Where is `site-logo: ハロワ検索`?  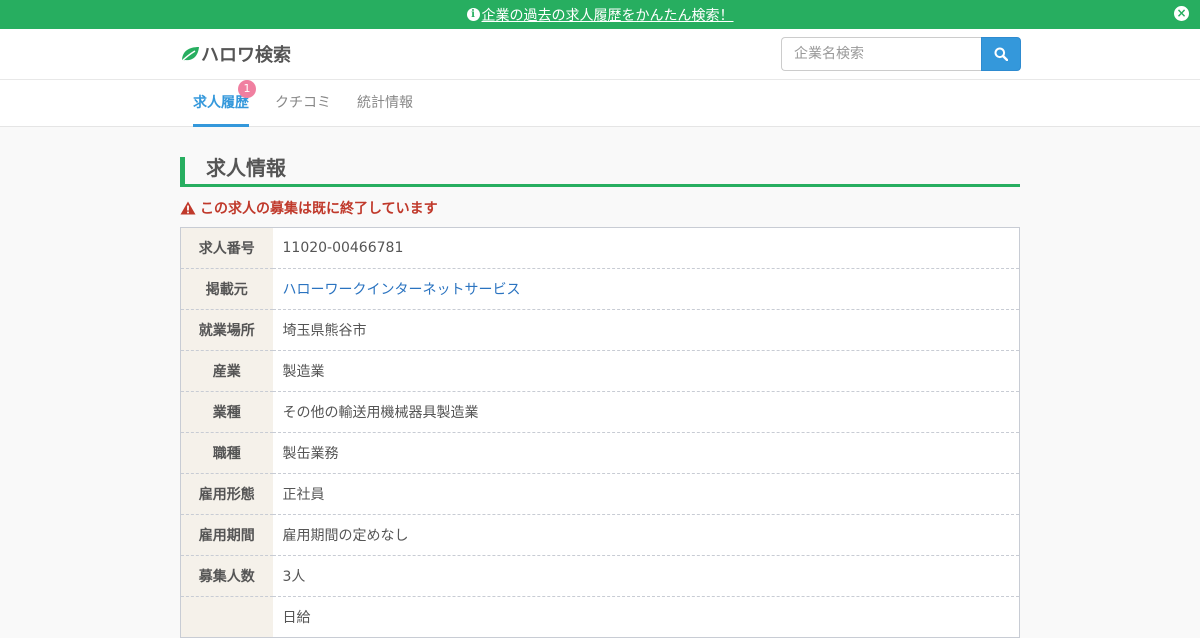 site-logo: ハロワ検索 is located at coordinates (235, 54).